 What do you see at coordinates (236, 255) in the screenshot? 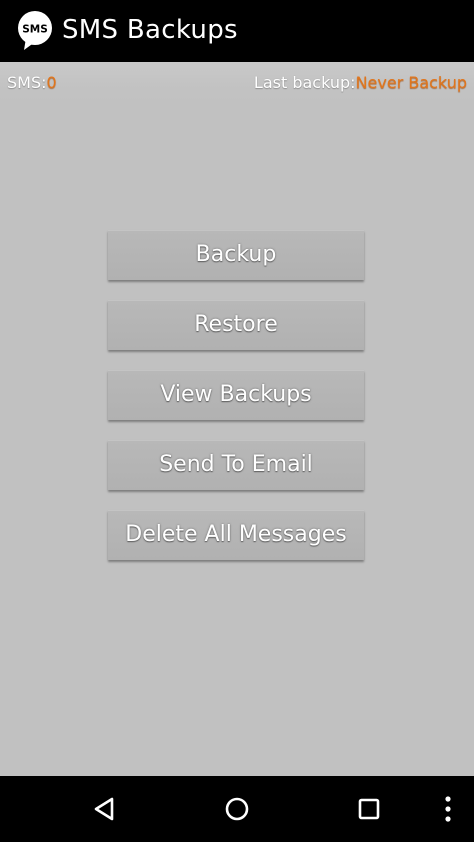
I see `backup-button: Backup` at bounding box center [236, 255].